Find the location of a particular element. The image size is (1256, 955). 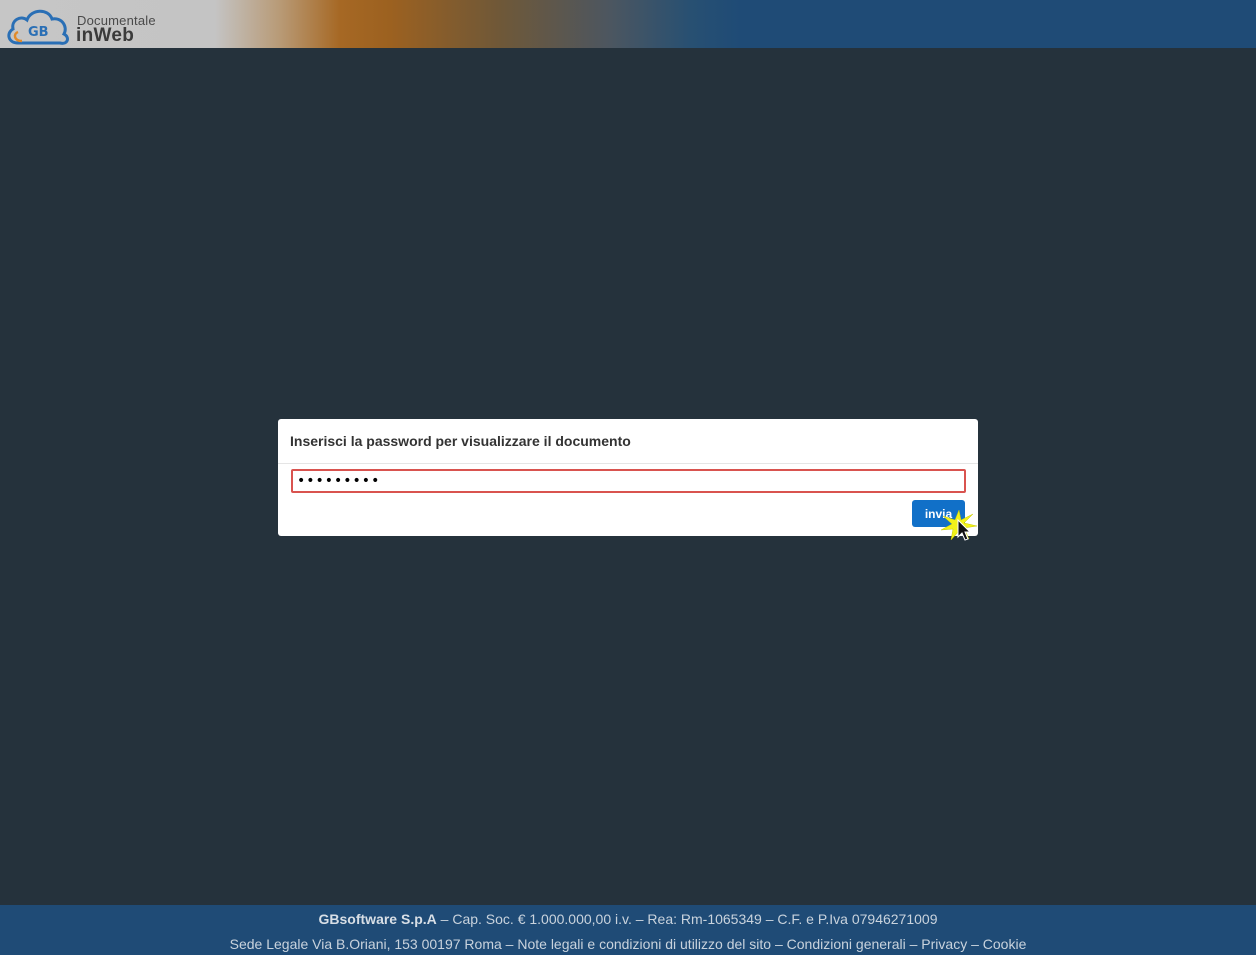

company-name: GBsoftware S.p.A is located at coordinates (377, 919).